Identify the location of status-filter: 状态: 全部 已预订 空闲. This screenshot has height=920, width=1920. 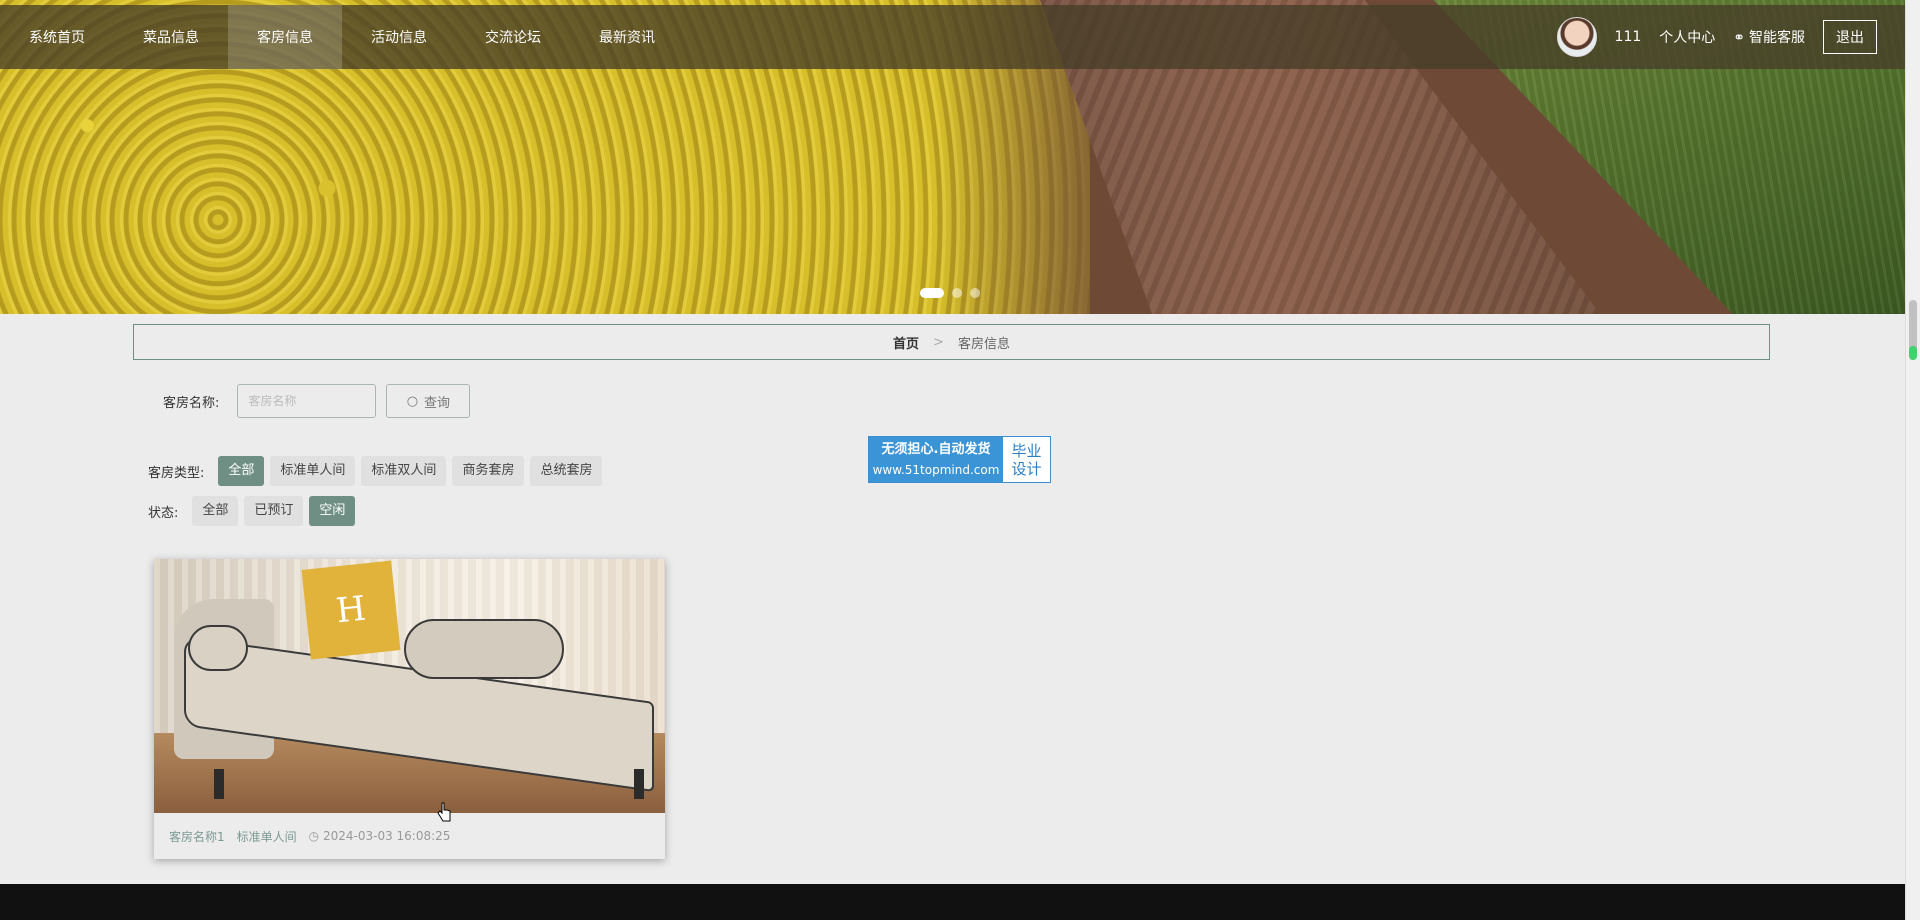
(252, 511).